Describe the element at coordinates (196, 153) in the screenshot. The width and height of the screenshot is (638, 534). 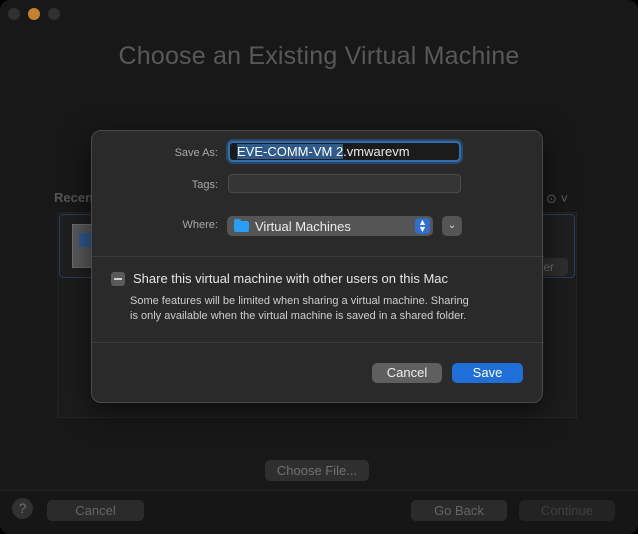
I see `save-as-label: Save As:` at that location.